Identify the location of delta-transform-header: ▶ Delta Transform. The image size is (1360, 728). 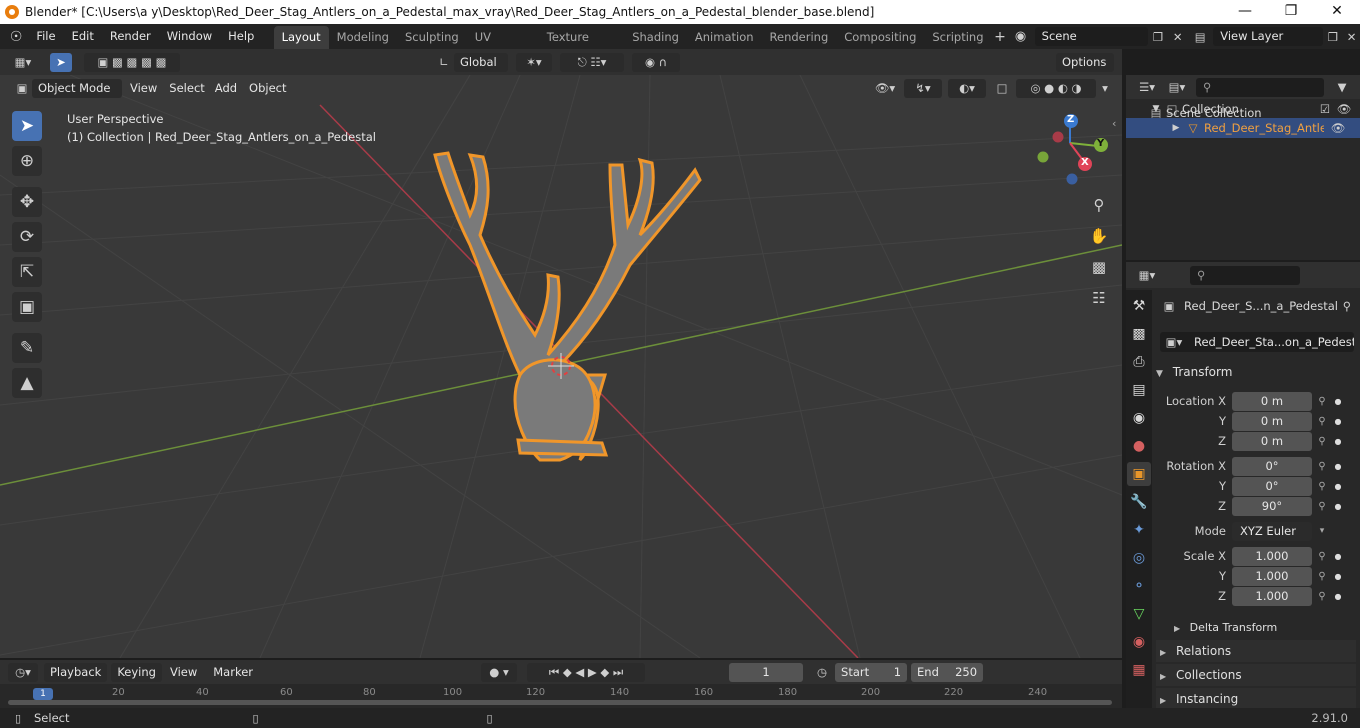
(1267, 628).